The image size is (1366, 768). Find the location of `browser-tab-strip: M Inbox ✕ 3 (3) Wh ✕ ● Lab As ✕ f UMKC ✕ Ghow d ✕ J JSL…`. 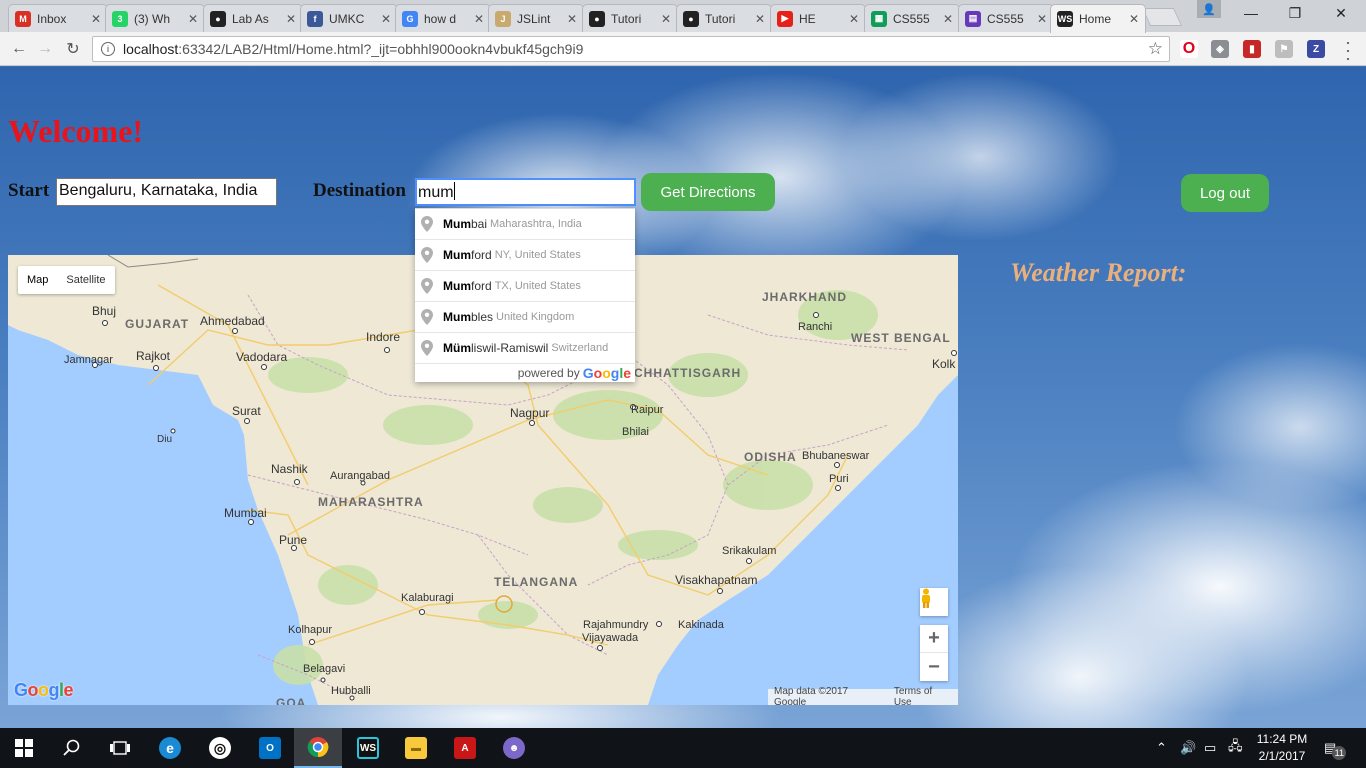

browser-tab-strip: M Inbox ✕ 3 (3) Wh ✕ ● Lab As ✕ f UMKC ✕ Ghow d ✕ J JSL… is located at coordinates (683, 16).